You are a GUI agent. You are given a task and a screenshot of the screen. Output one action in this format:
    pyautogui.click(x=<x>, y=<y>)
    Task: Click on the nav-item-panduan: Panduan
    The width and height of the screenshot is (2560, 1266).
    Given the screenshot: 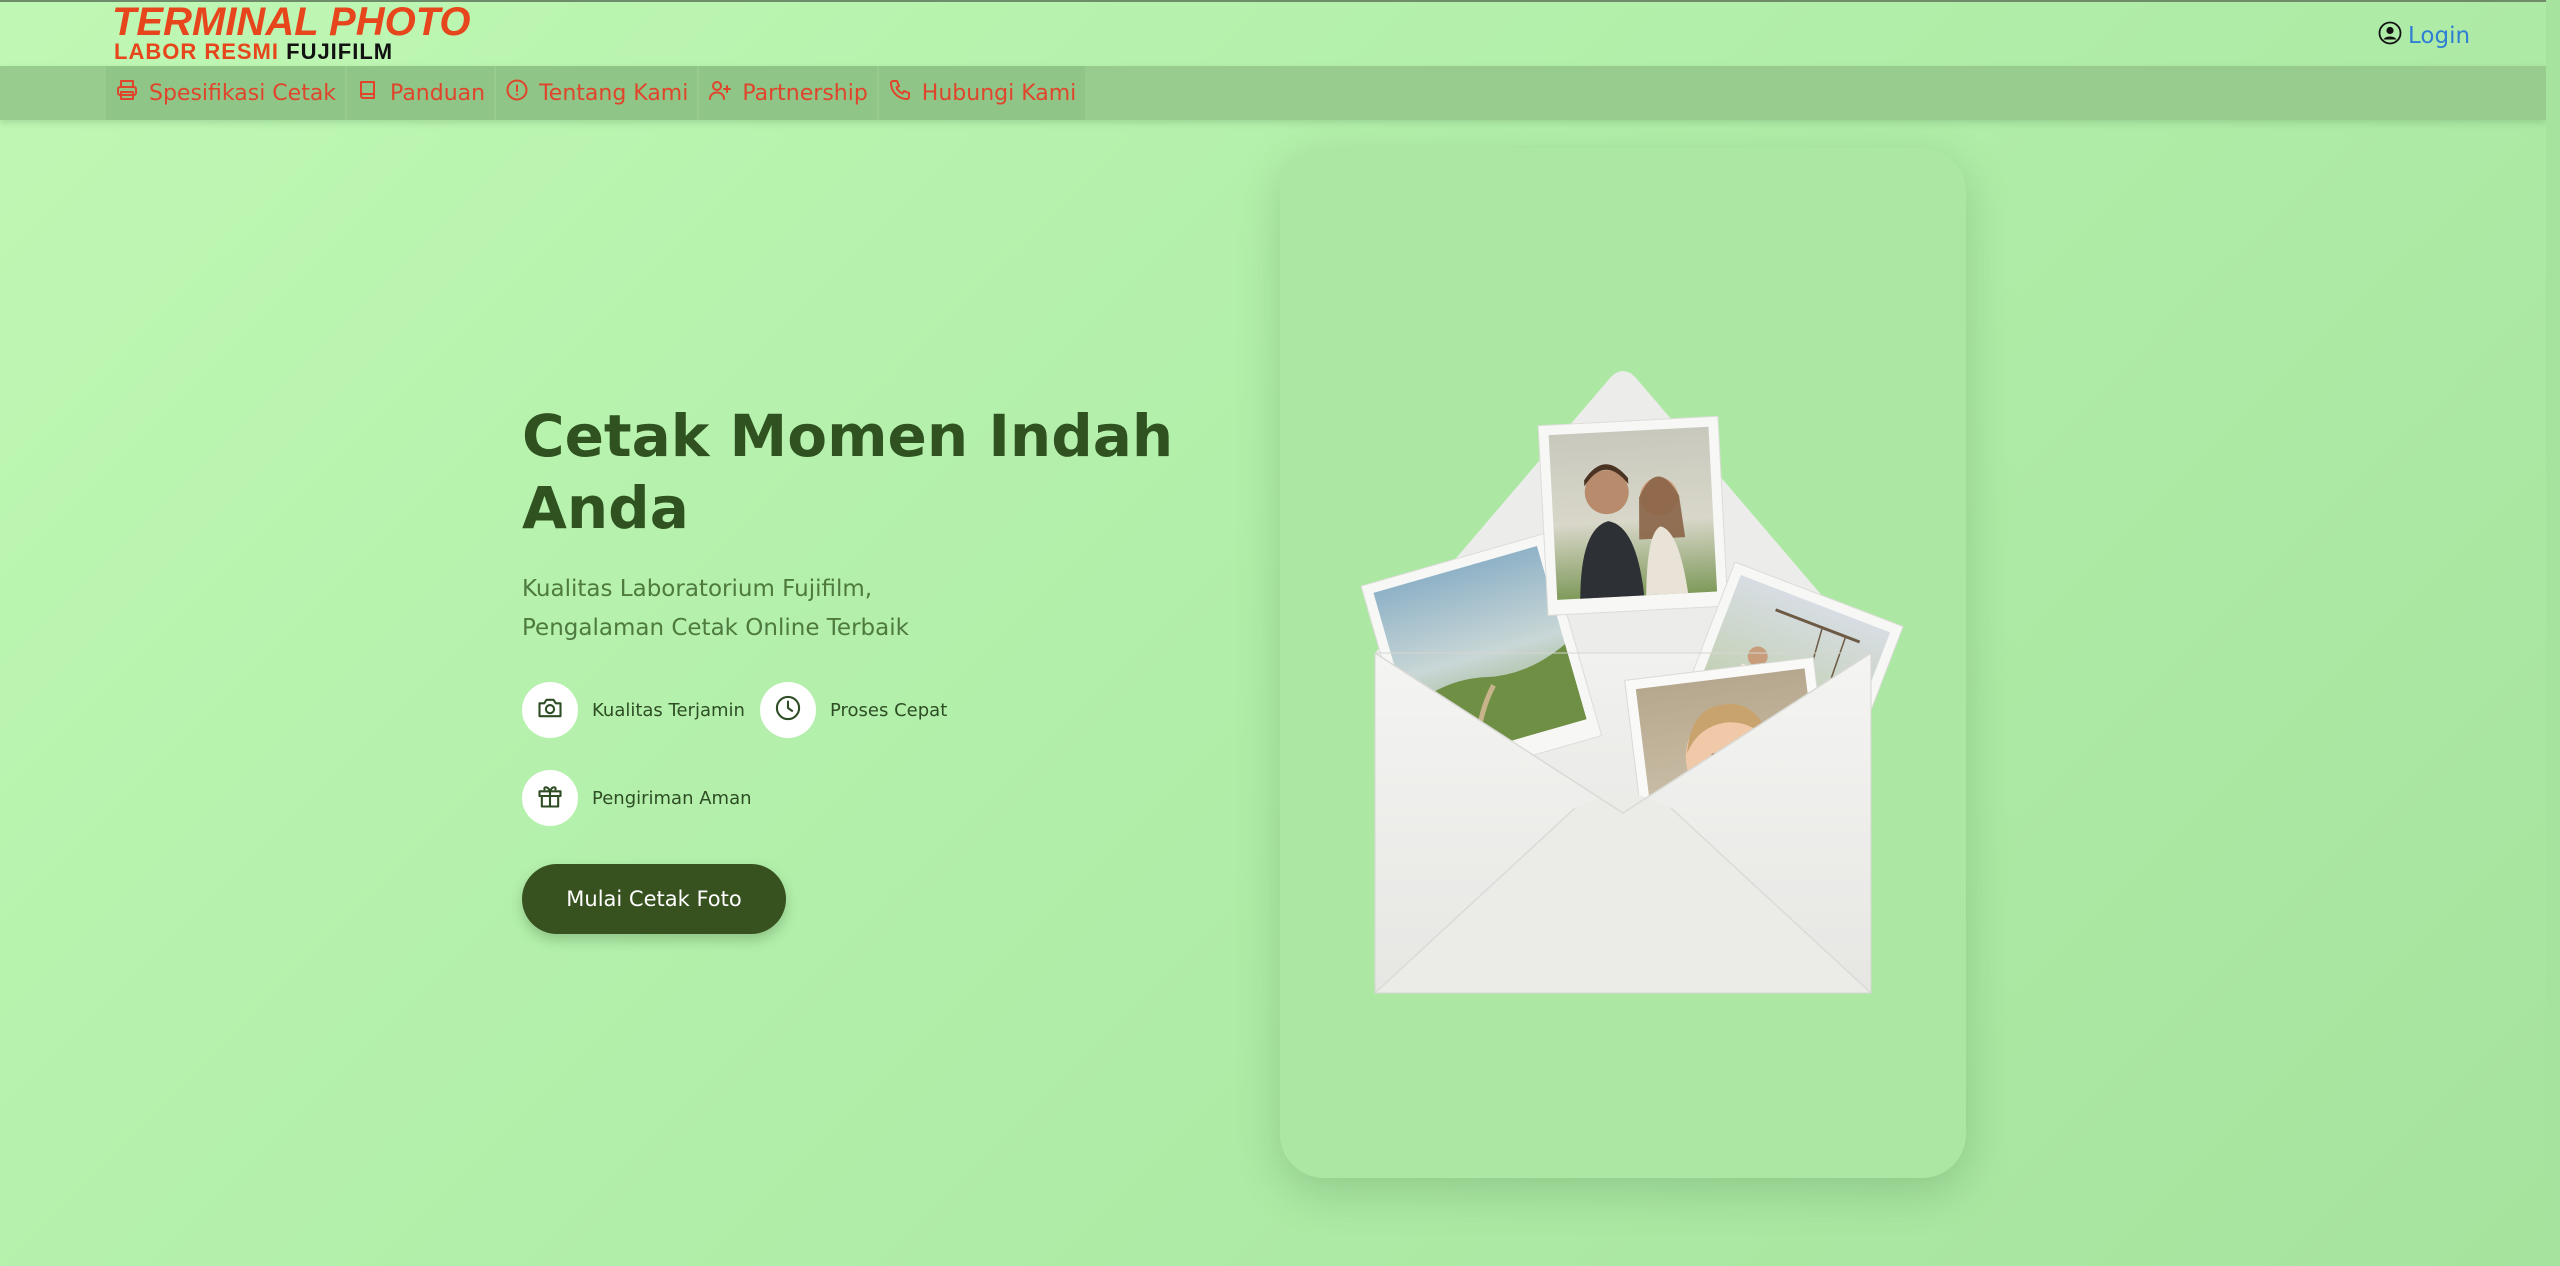 What is the action you would take?
    pyautogui.click(x=421, y=93)
    